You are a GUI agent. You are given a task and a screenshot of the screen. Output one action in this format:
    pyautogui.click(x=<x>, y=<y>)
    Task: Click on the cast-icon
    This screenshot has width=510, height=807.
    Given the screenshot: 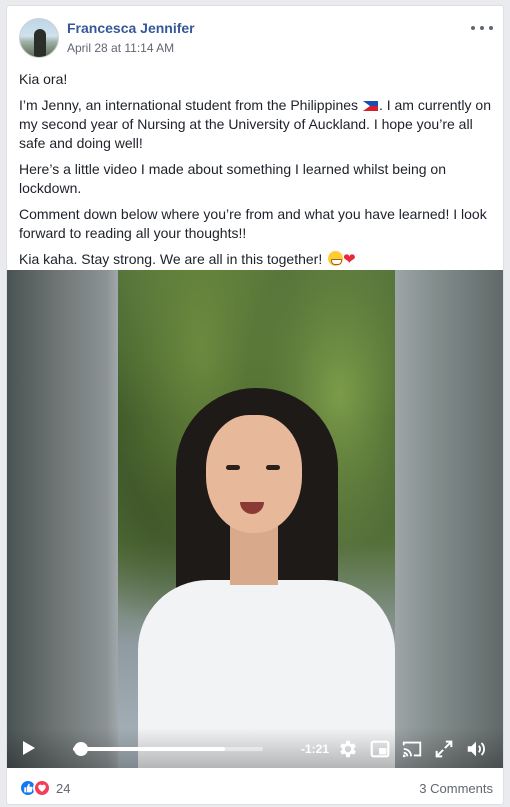 What is the action you would take?
    pyautogui.click(x=412, y=749)
    